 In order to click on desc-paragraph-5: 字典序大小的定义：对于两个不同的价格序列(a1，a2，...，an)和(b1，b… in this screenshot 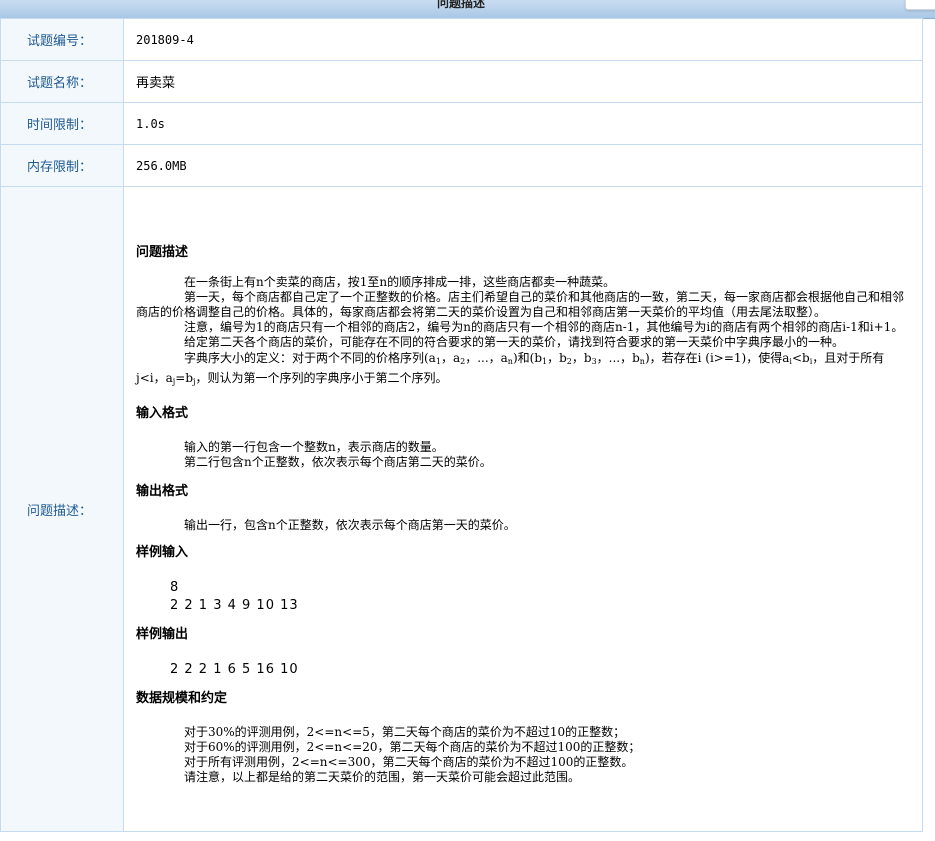, I will do `click(510, 368)`.